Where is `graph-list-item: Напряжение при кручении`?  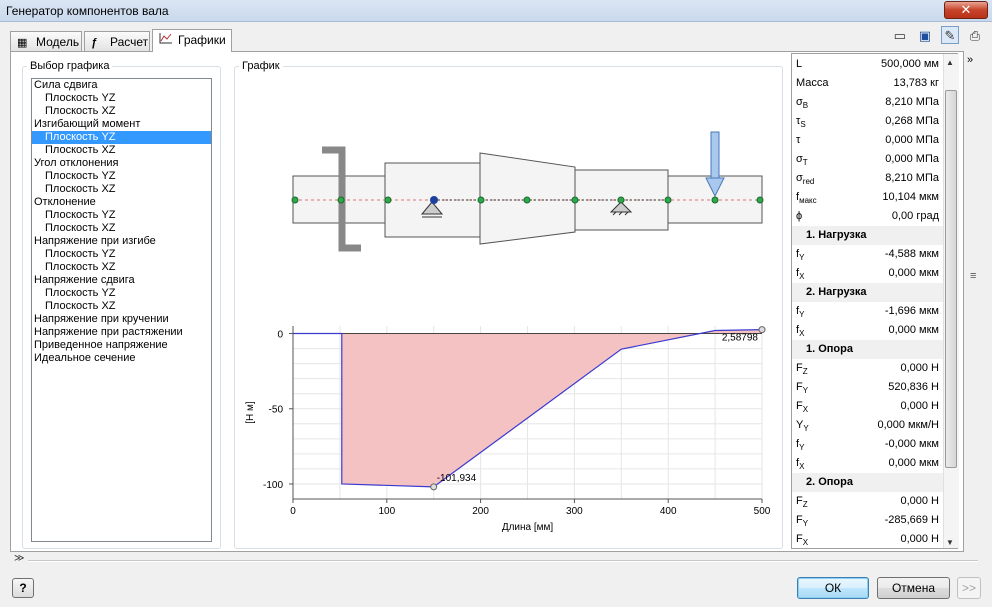 graph-list-item: Напряжение при кручении is located at coordinates (121, 319).